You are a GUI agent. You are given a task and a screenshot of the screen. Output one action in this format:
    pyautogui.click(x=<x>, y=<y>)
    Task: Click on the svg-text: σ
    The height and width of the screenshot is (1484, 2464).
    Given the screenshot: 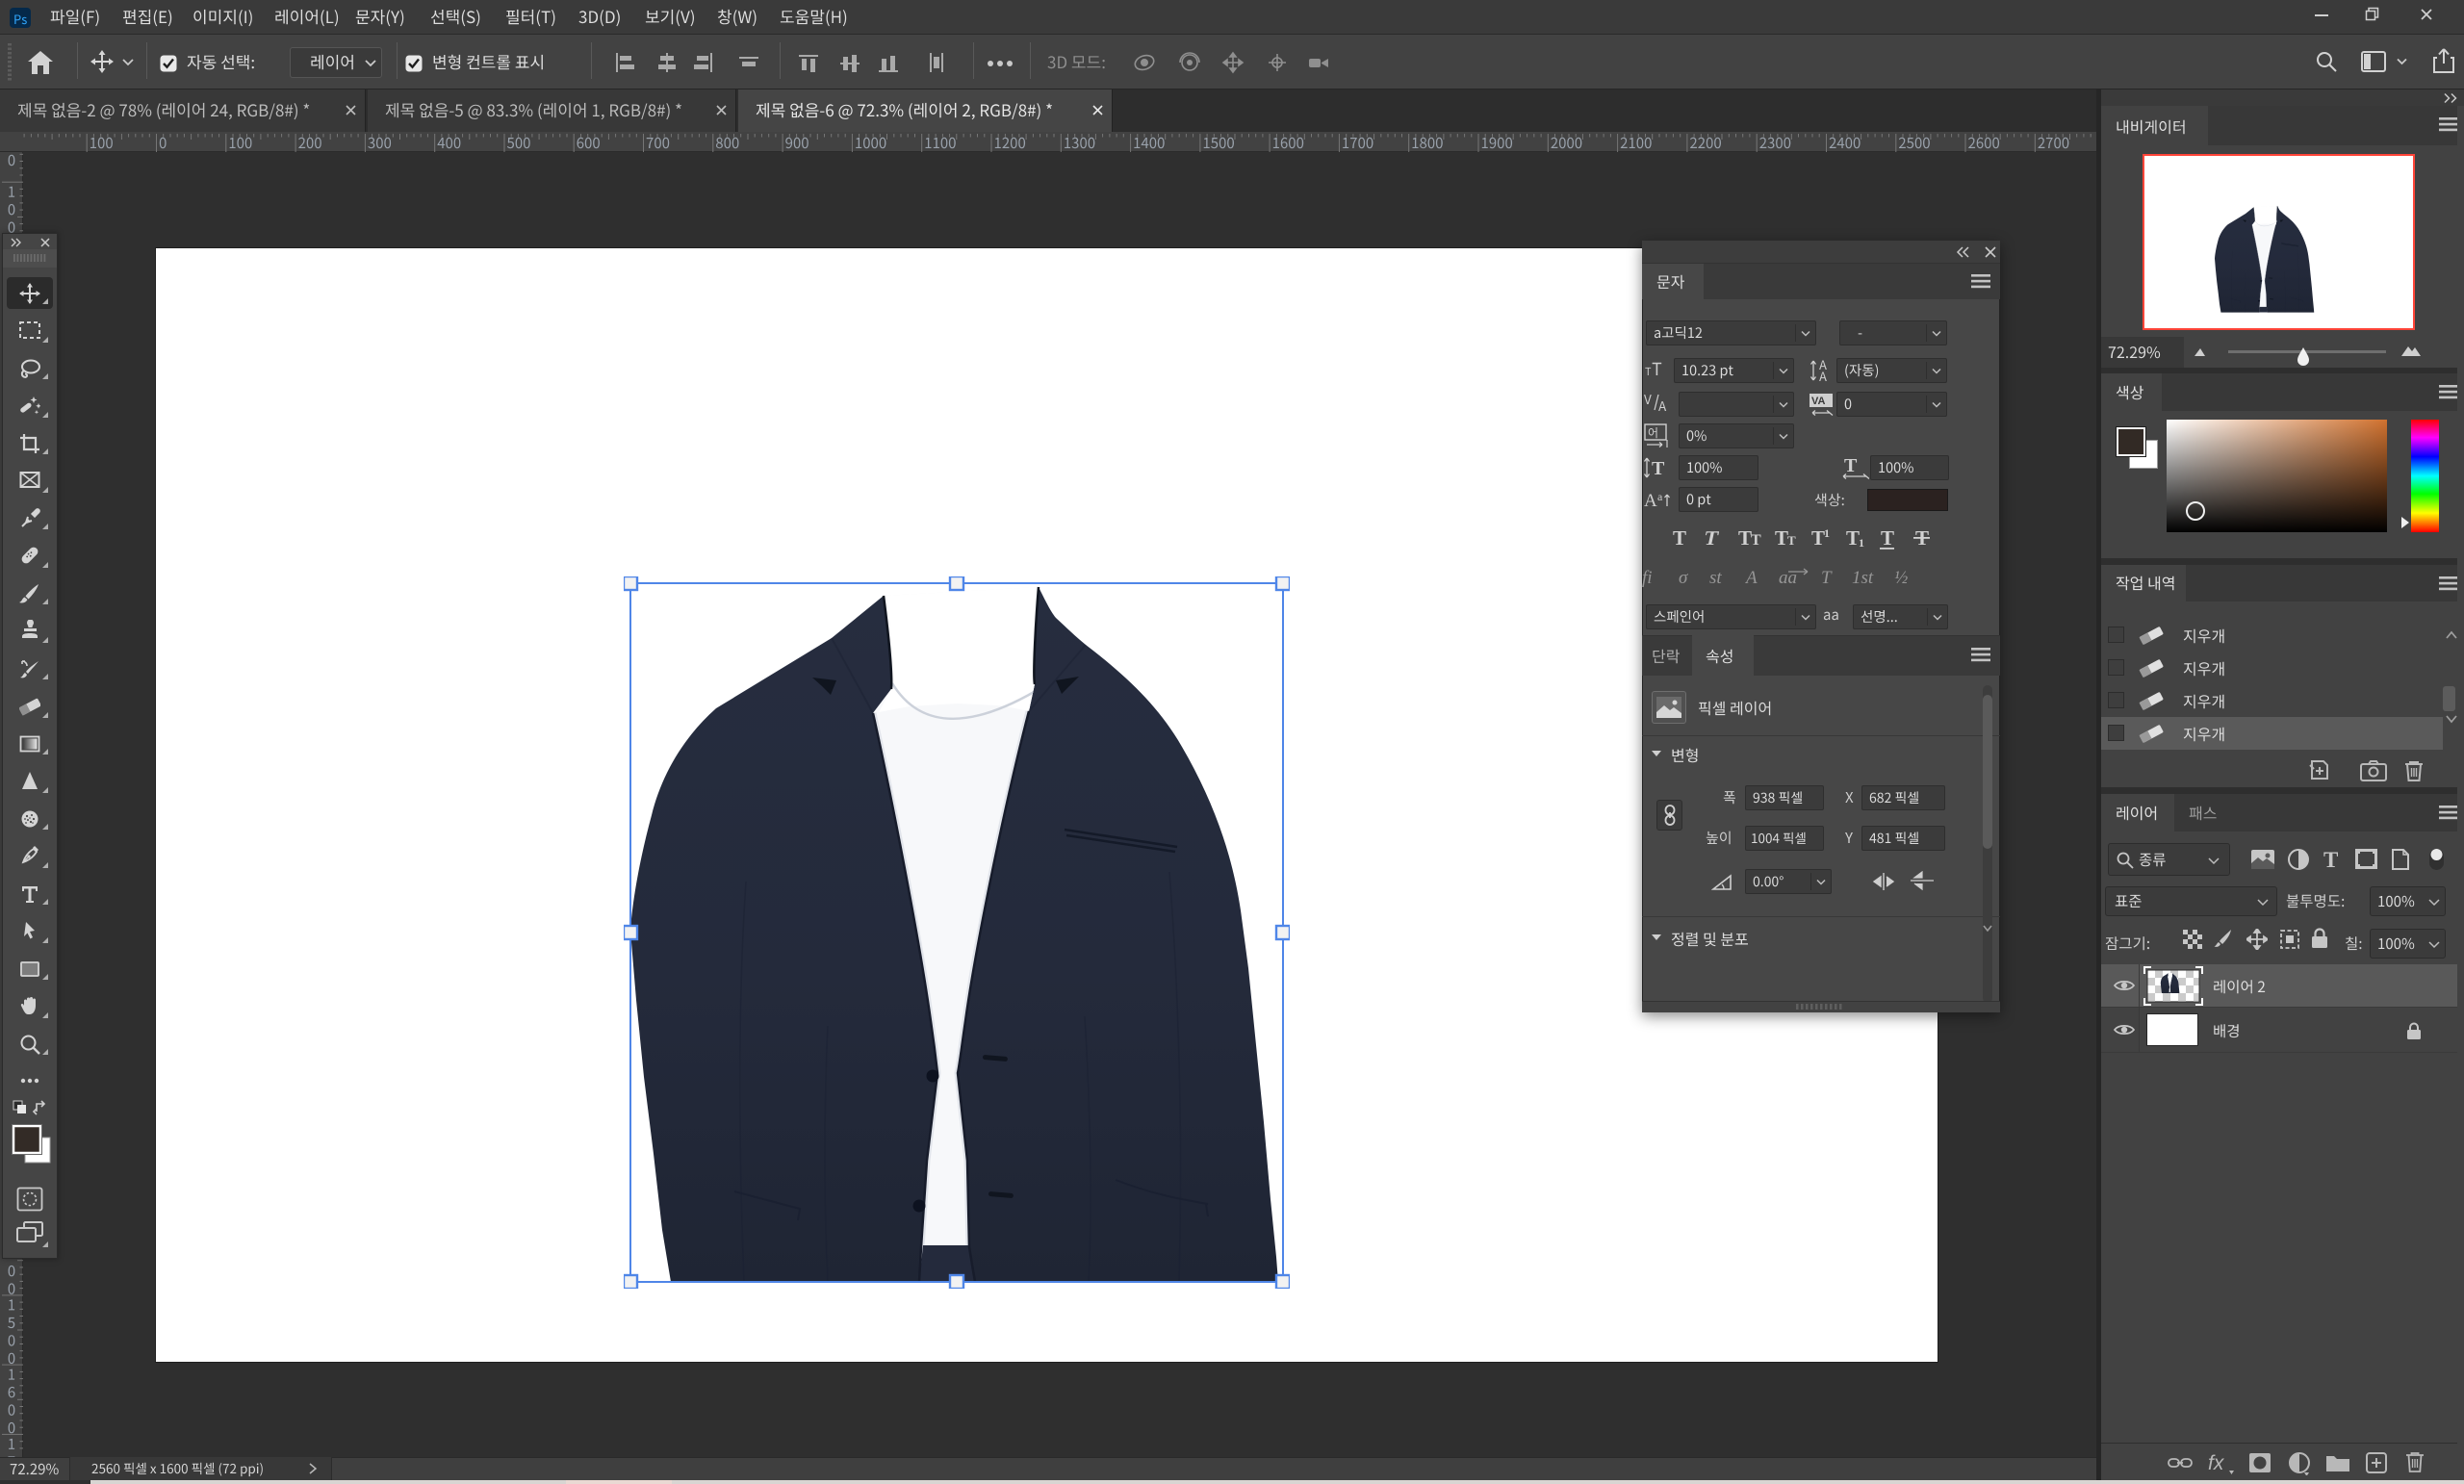 What is the action you would take?
    pyautogui.click(x=1683, y=578)
    